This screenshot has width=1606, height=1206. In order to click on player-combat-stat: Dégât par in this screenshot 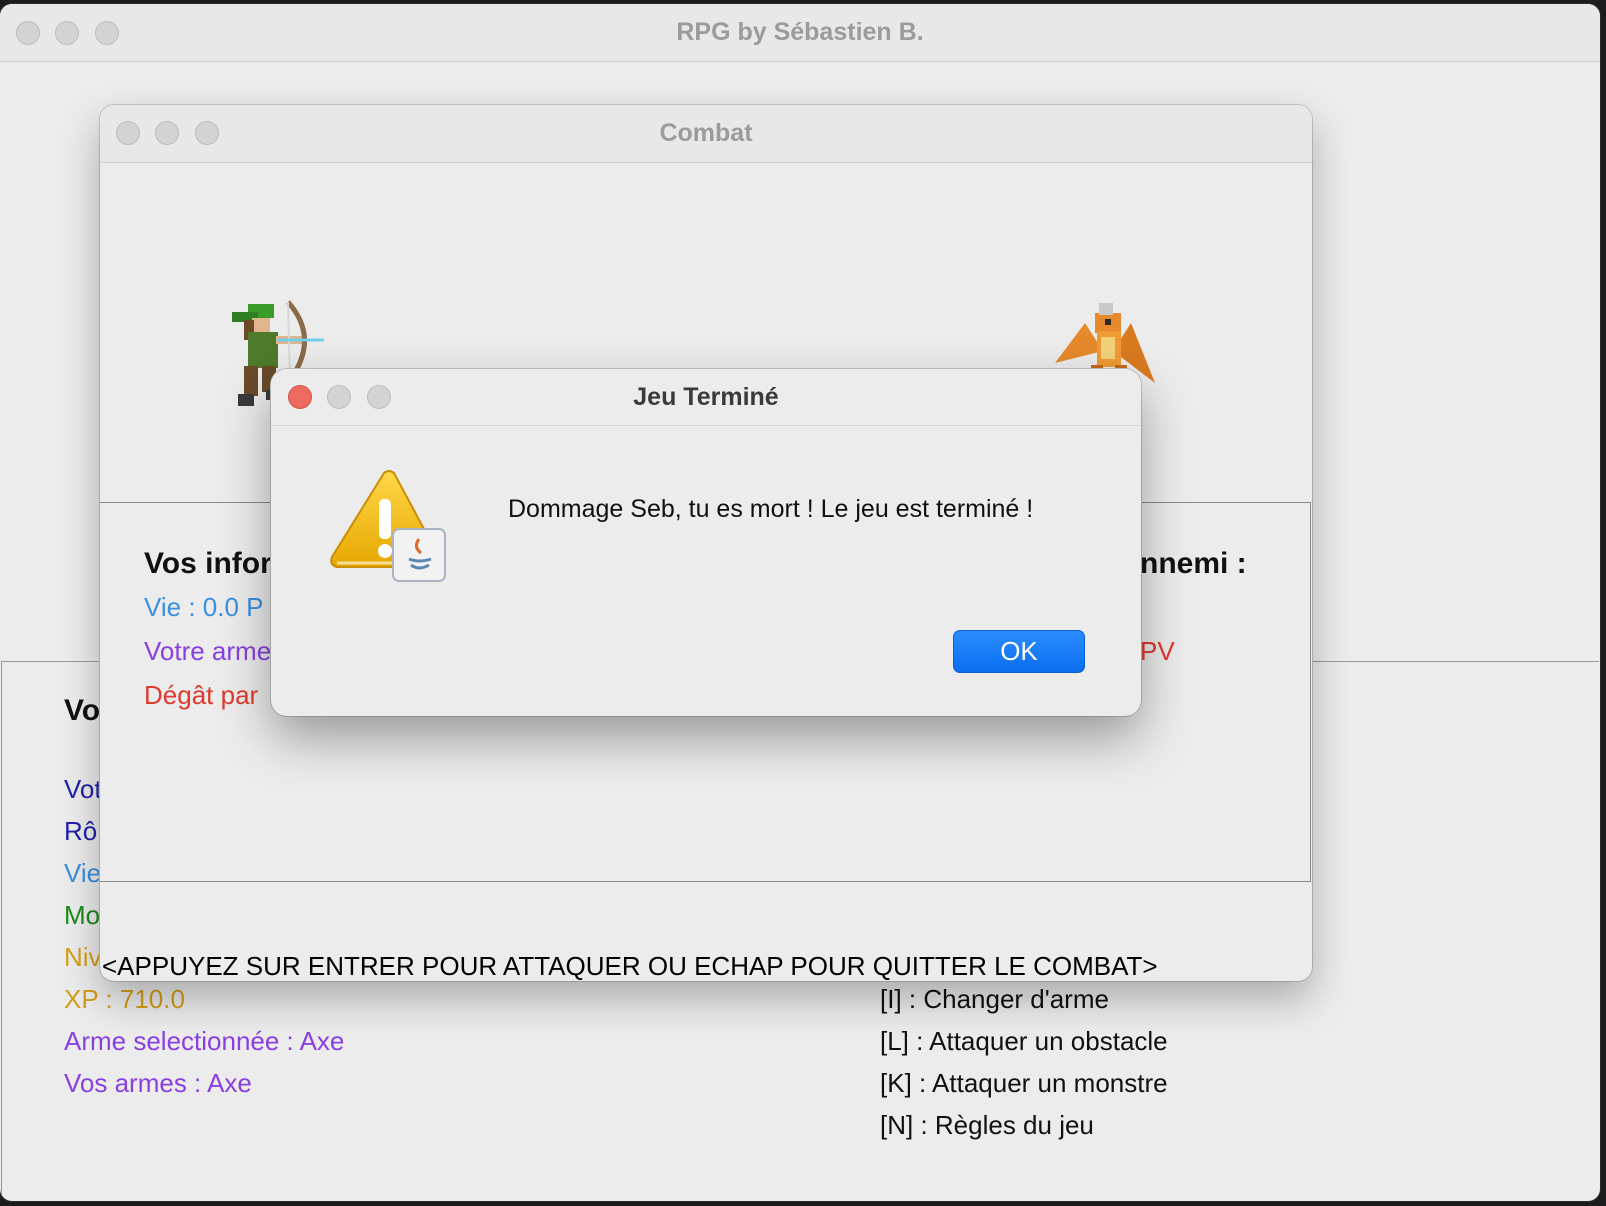, I will do `click(201, 695)`.